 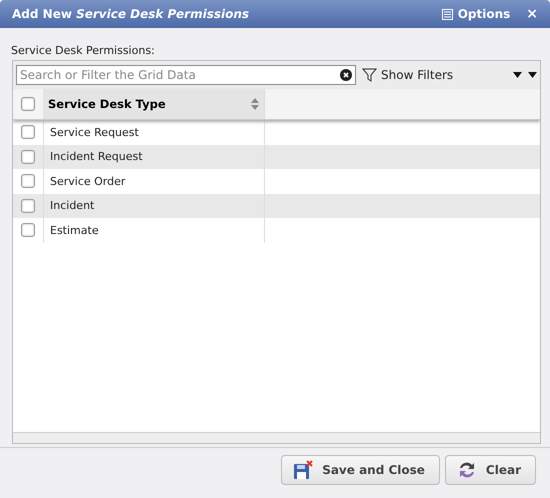 I want to click on close-button: ×, so click(x=532, y=14).